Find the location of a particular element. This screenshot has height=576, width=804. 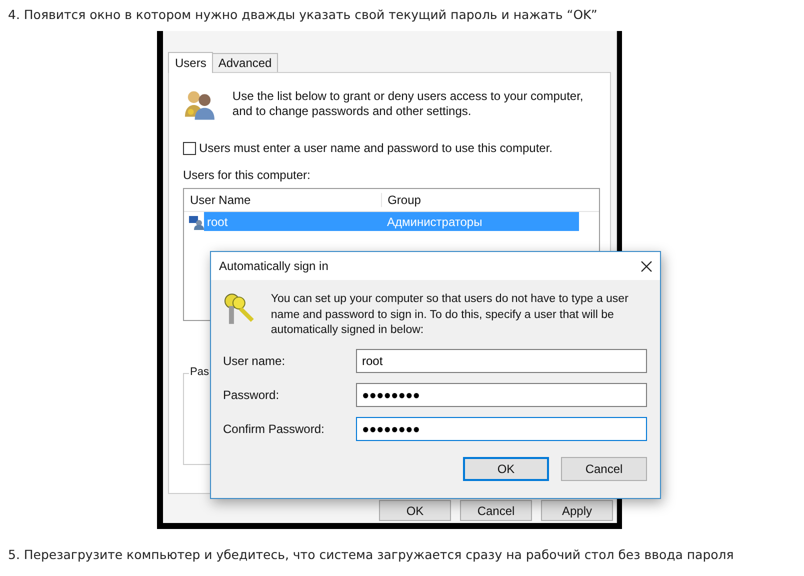

column-header: User Name is located at coordinates (282, 200).